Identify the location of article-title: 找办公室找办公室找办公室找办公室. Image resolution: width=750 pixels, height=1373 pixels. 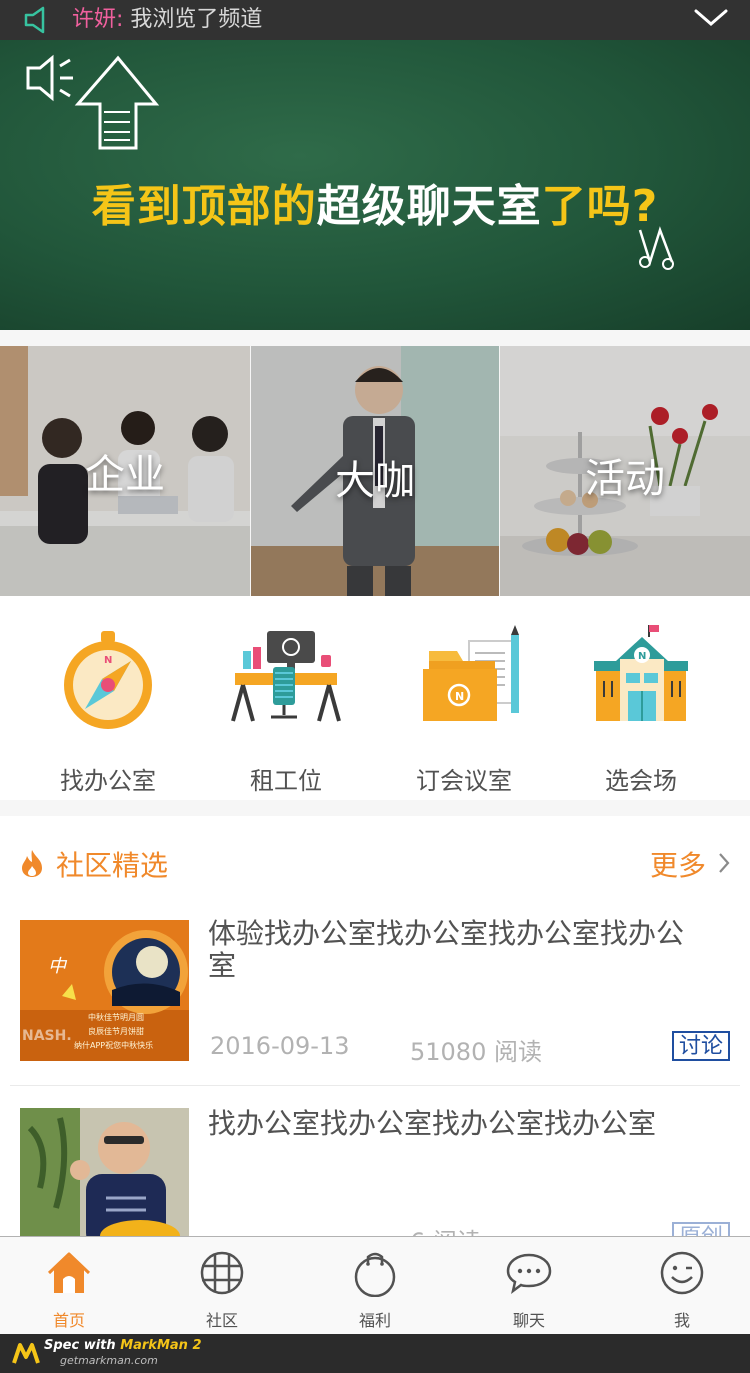
(432, 1123).